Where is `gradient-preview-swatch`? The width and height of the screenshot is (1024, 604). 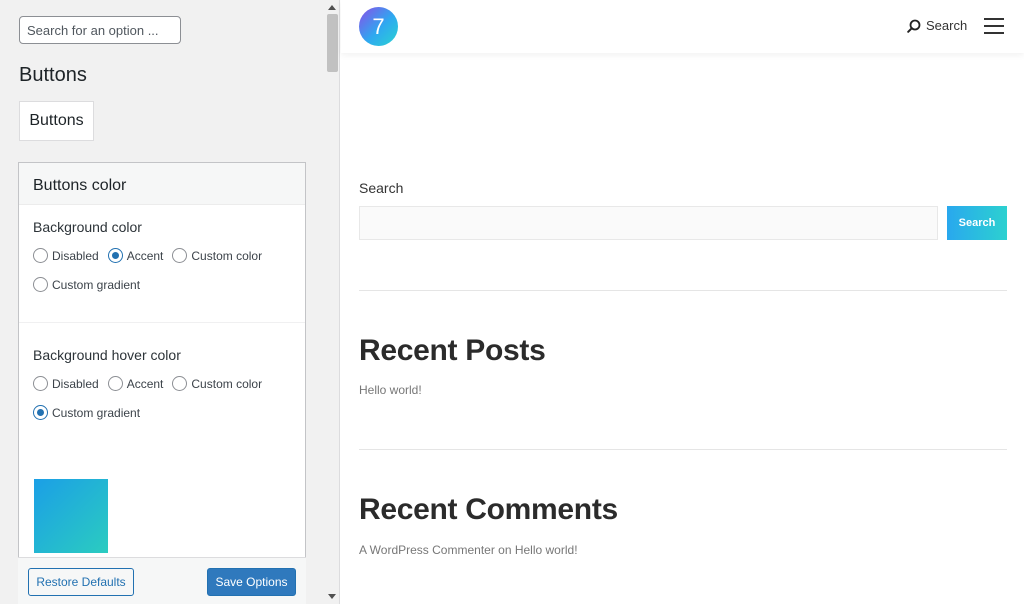
gradient-preview-swatch is located at coordinates (71, 516).